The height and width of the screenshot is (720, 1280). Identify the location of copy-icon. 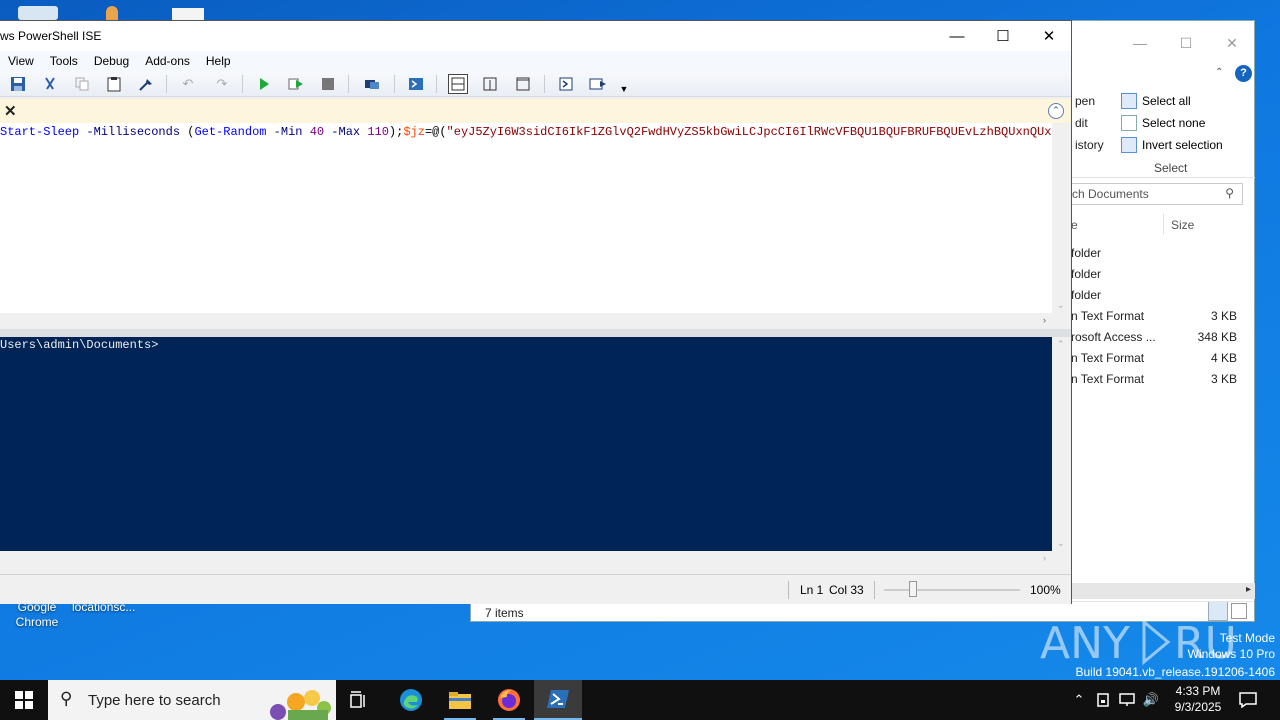
(82, 84).